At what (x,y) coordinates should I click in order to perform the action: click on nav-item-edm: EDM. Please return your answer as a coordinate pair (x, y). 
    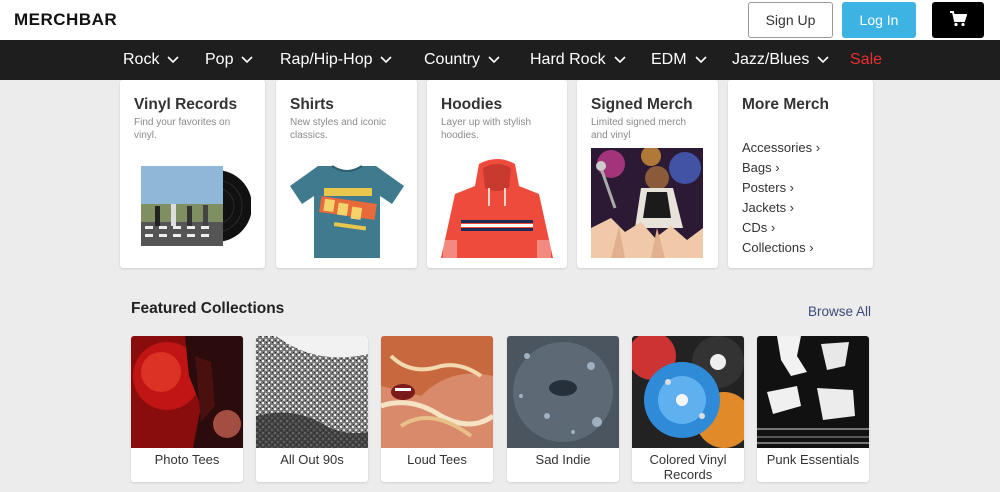
    Looking at the image, I should click on (679, 60).